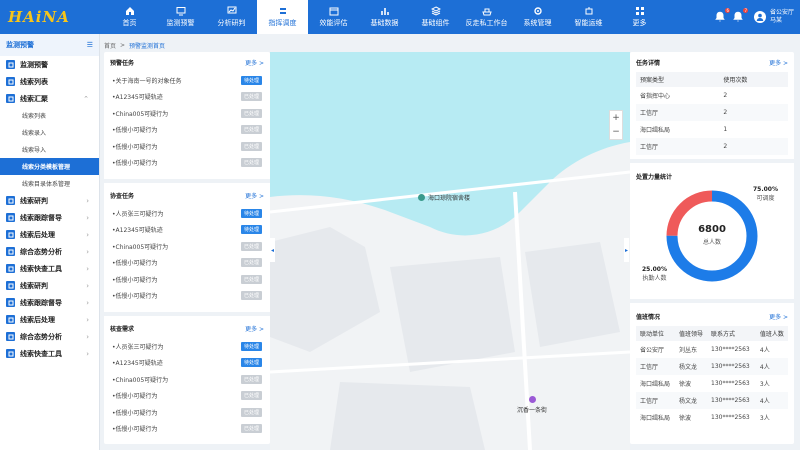  Describe the element at coordinates (532, 405) in the screenshot. I see `map-marker-street: 沉香一条街` at that location.